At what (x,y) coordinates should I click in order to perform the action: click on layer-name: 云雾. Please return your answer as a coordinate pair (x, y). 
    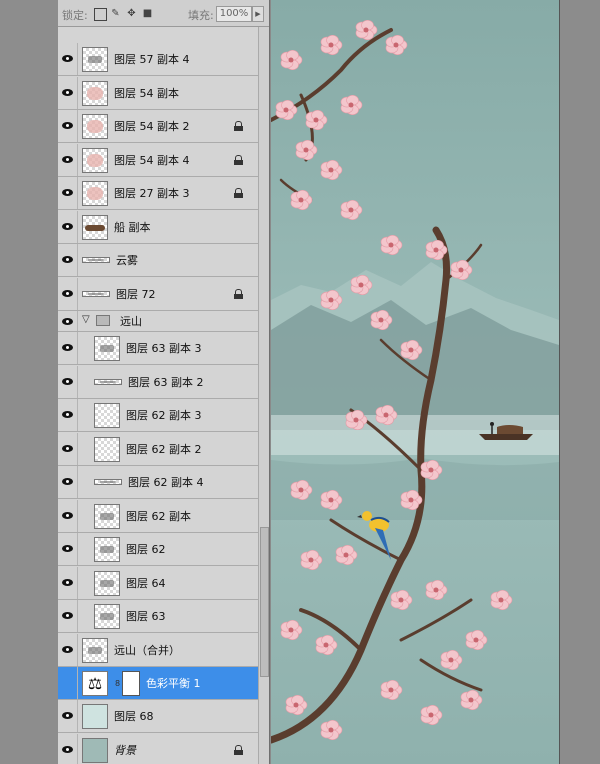
    Looking at the image, I should click on (127, 260).